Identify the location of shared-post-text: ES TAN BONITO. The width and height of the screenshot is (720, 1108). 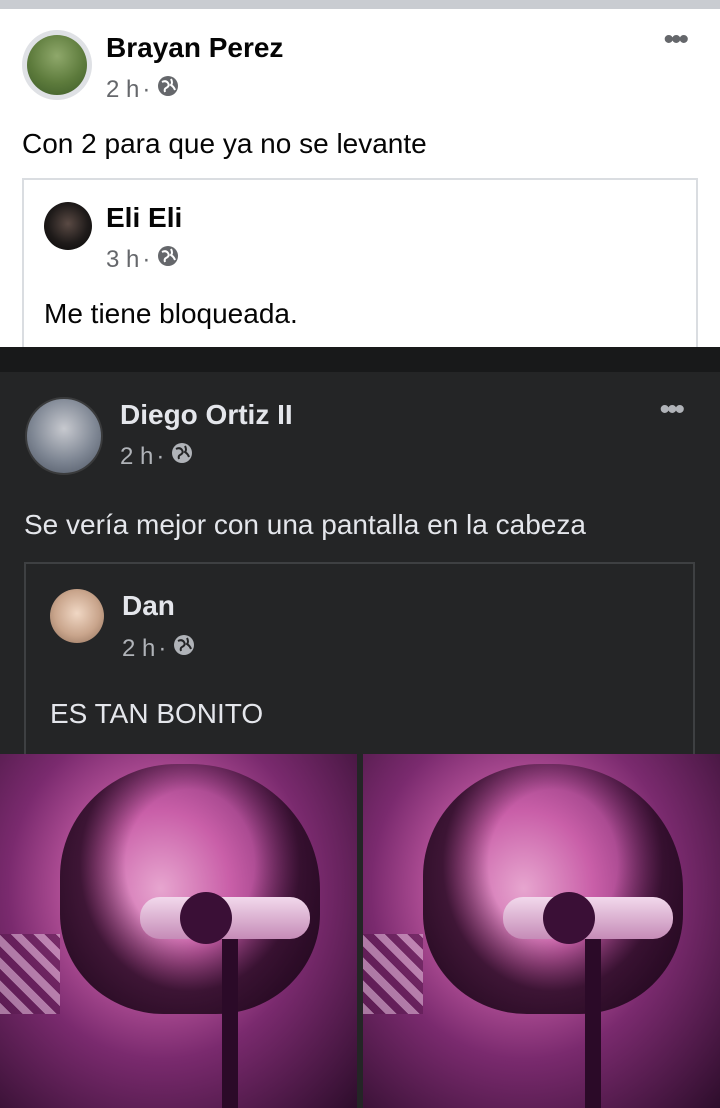
(157, 713).